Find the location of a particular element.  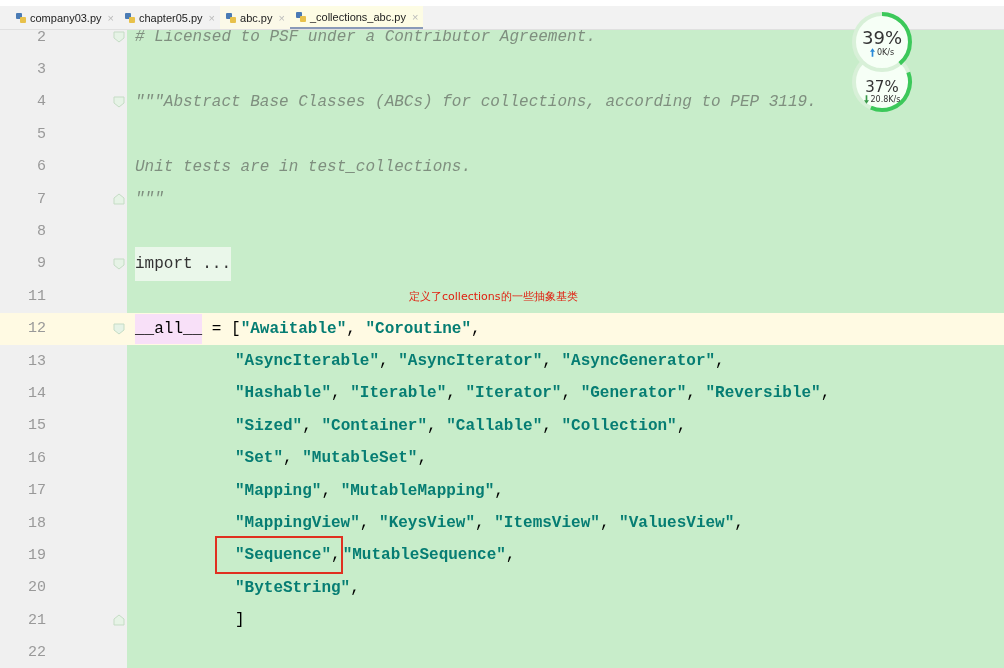

string-literal: "Sequence" is located at coordinates (283, 555).